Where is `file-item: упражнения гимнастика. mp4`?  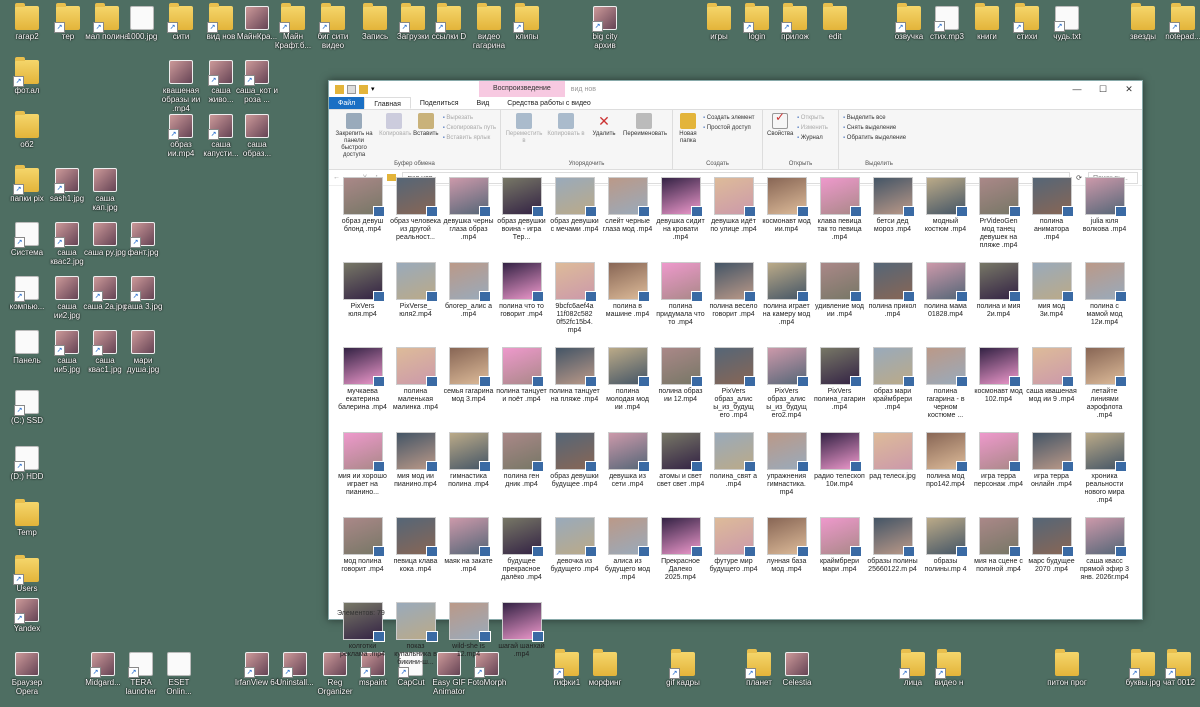
file-item: упражнения гимнастика. mp4 is located at coordinates (786, 474).